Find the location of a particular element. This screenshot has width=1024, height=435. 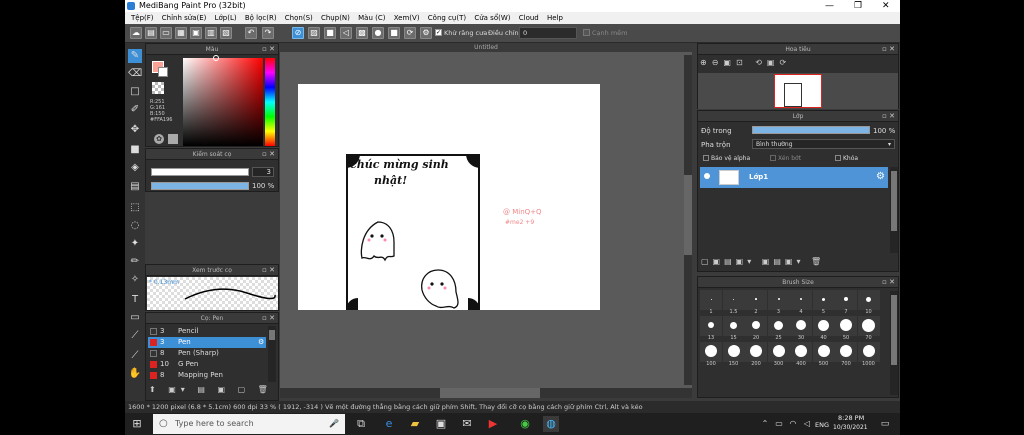

brush-size-option: 4 is located at coordinates (801, 302).